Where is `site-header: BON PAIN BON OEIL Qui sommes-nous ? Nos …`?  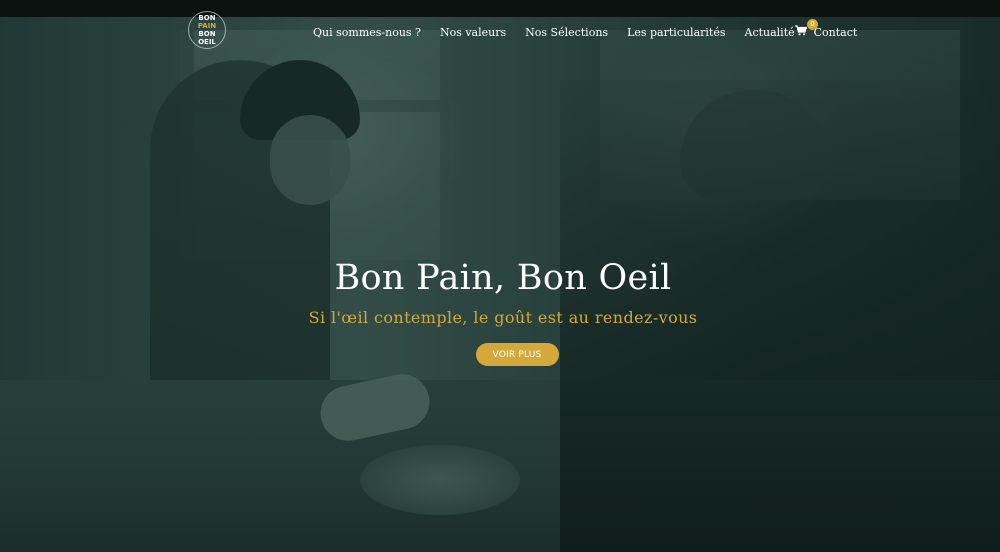 site-header: BON PAIN BON OEIL Qui sommes-nous ? Nos … is located at coordinates (500, 30).